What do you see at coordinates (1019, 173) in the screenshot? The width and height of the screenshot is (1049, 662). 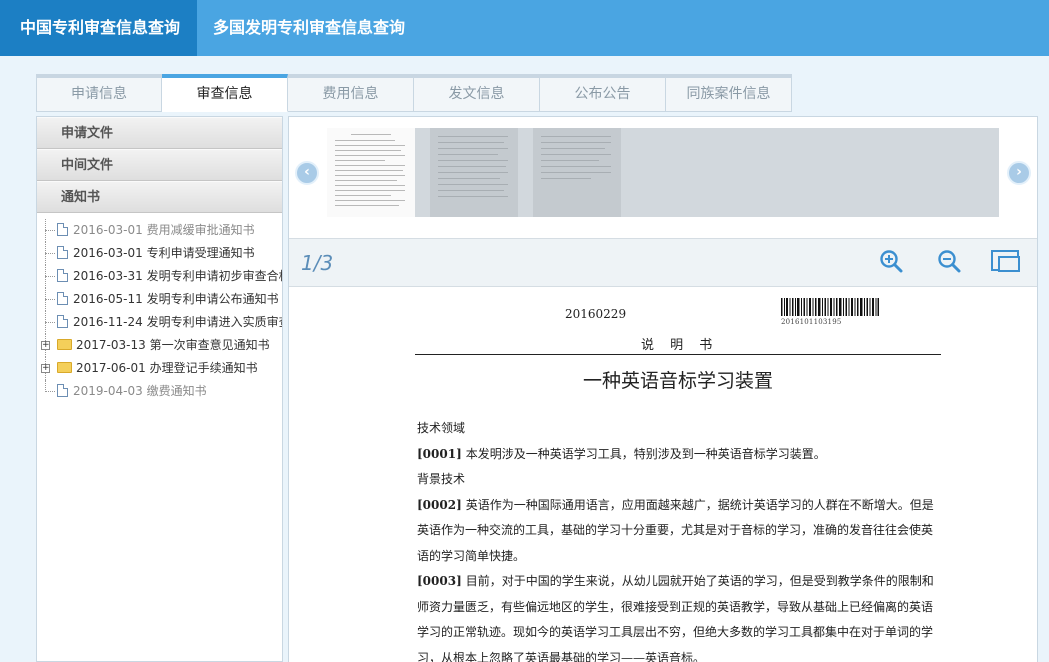 I see `next-arrow-icon: ›` at bounding box center [1019, 173].